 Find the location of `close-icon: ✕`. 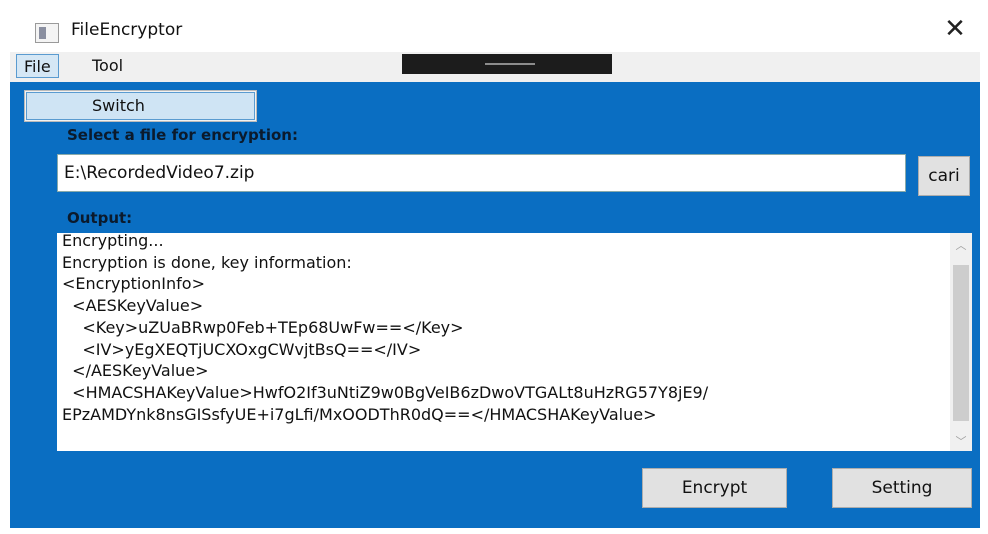

close-icon: ✕ is located at coordinates (955, 29).